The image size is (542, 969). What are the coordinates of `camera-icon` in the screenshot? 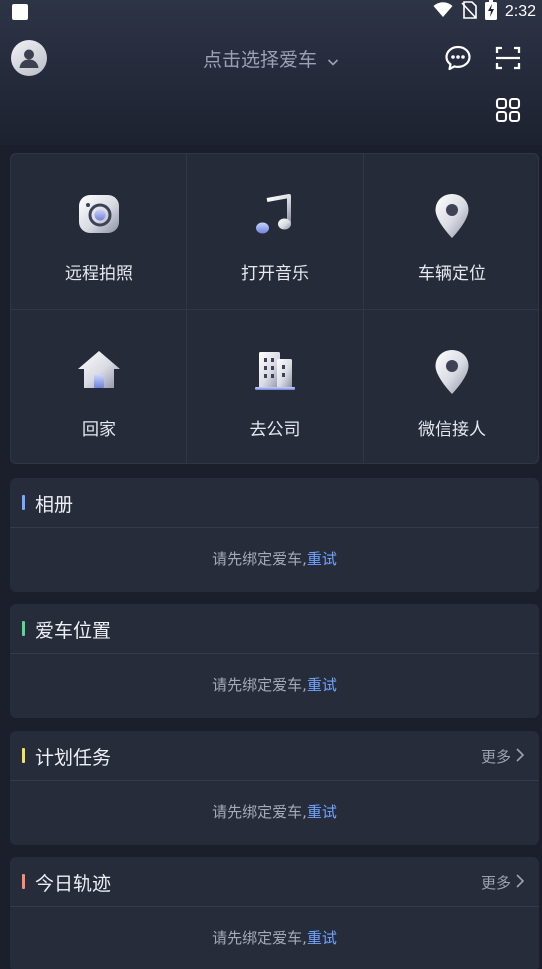 It's located at (99, 214).